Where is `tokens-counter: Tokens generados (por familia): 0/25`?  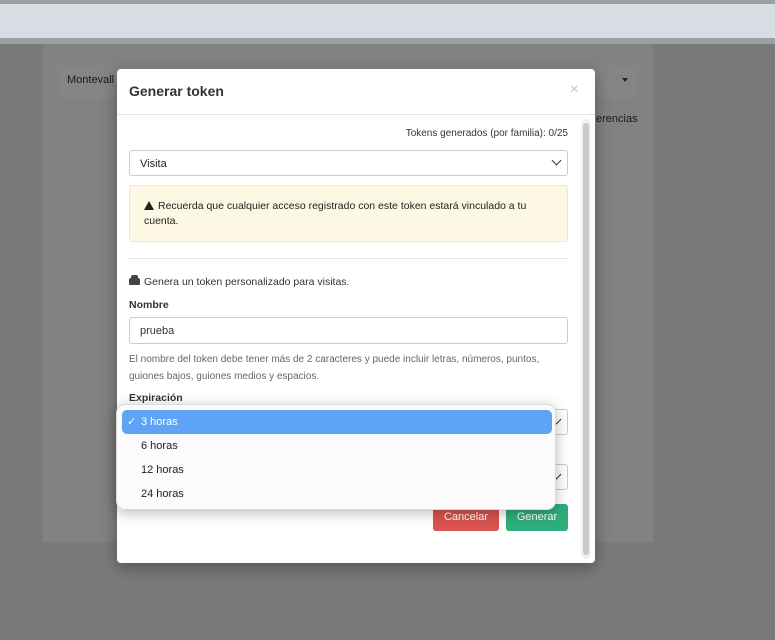
tokens-counter: Tokens generados (por familia): 0/25 is located at coordinates (486, 133).